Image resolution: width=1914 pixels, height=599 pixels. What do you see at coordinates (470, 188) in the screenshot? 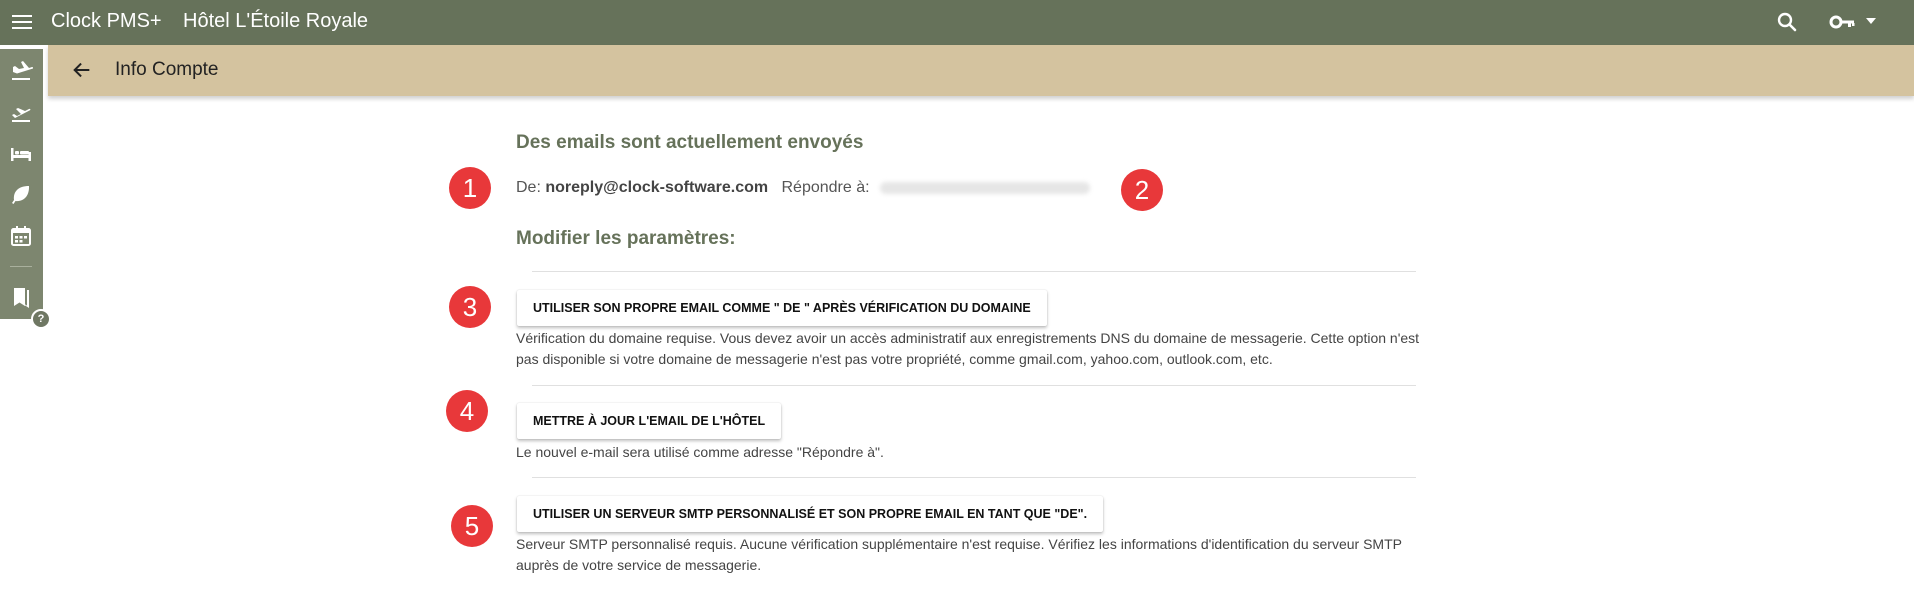
I see `annotation-badge-1: 1` at bounding box center [470, 188].